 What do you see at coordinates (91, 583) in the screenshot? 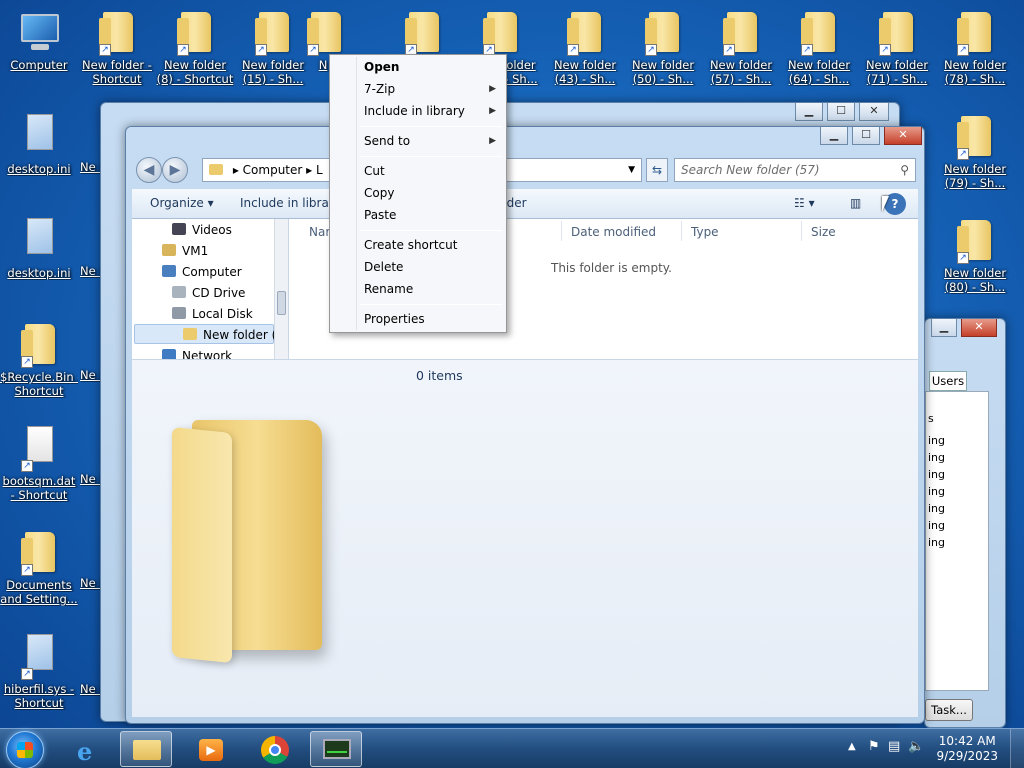
I see `desktop-icon-partial: Ne (6)` at bounding box center [91, 583].